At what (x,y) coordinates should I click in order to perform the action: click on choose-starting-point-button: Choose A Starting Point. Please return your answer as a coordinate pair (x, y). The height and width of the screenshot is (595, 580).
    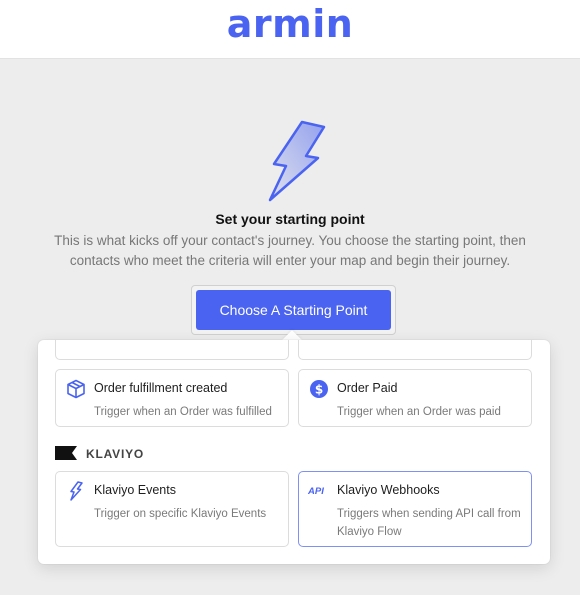
    Looking at the image, I should click on (293, 310).